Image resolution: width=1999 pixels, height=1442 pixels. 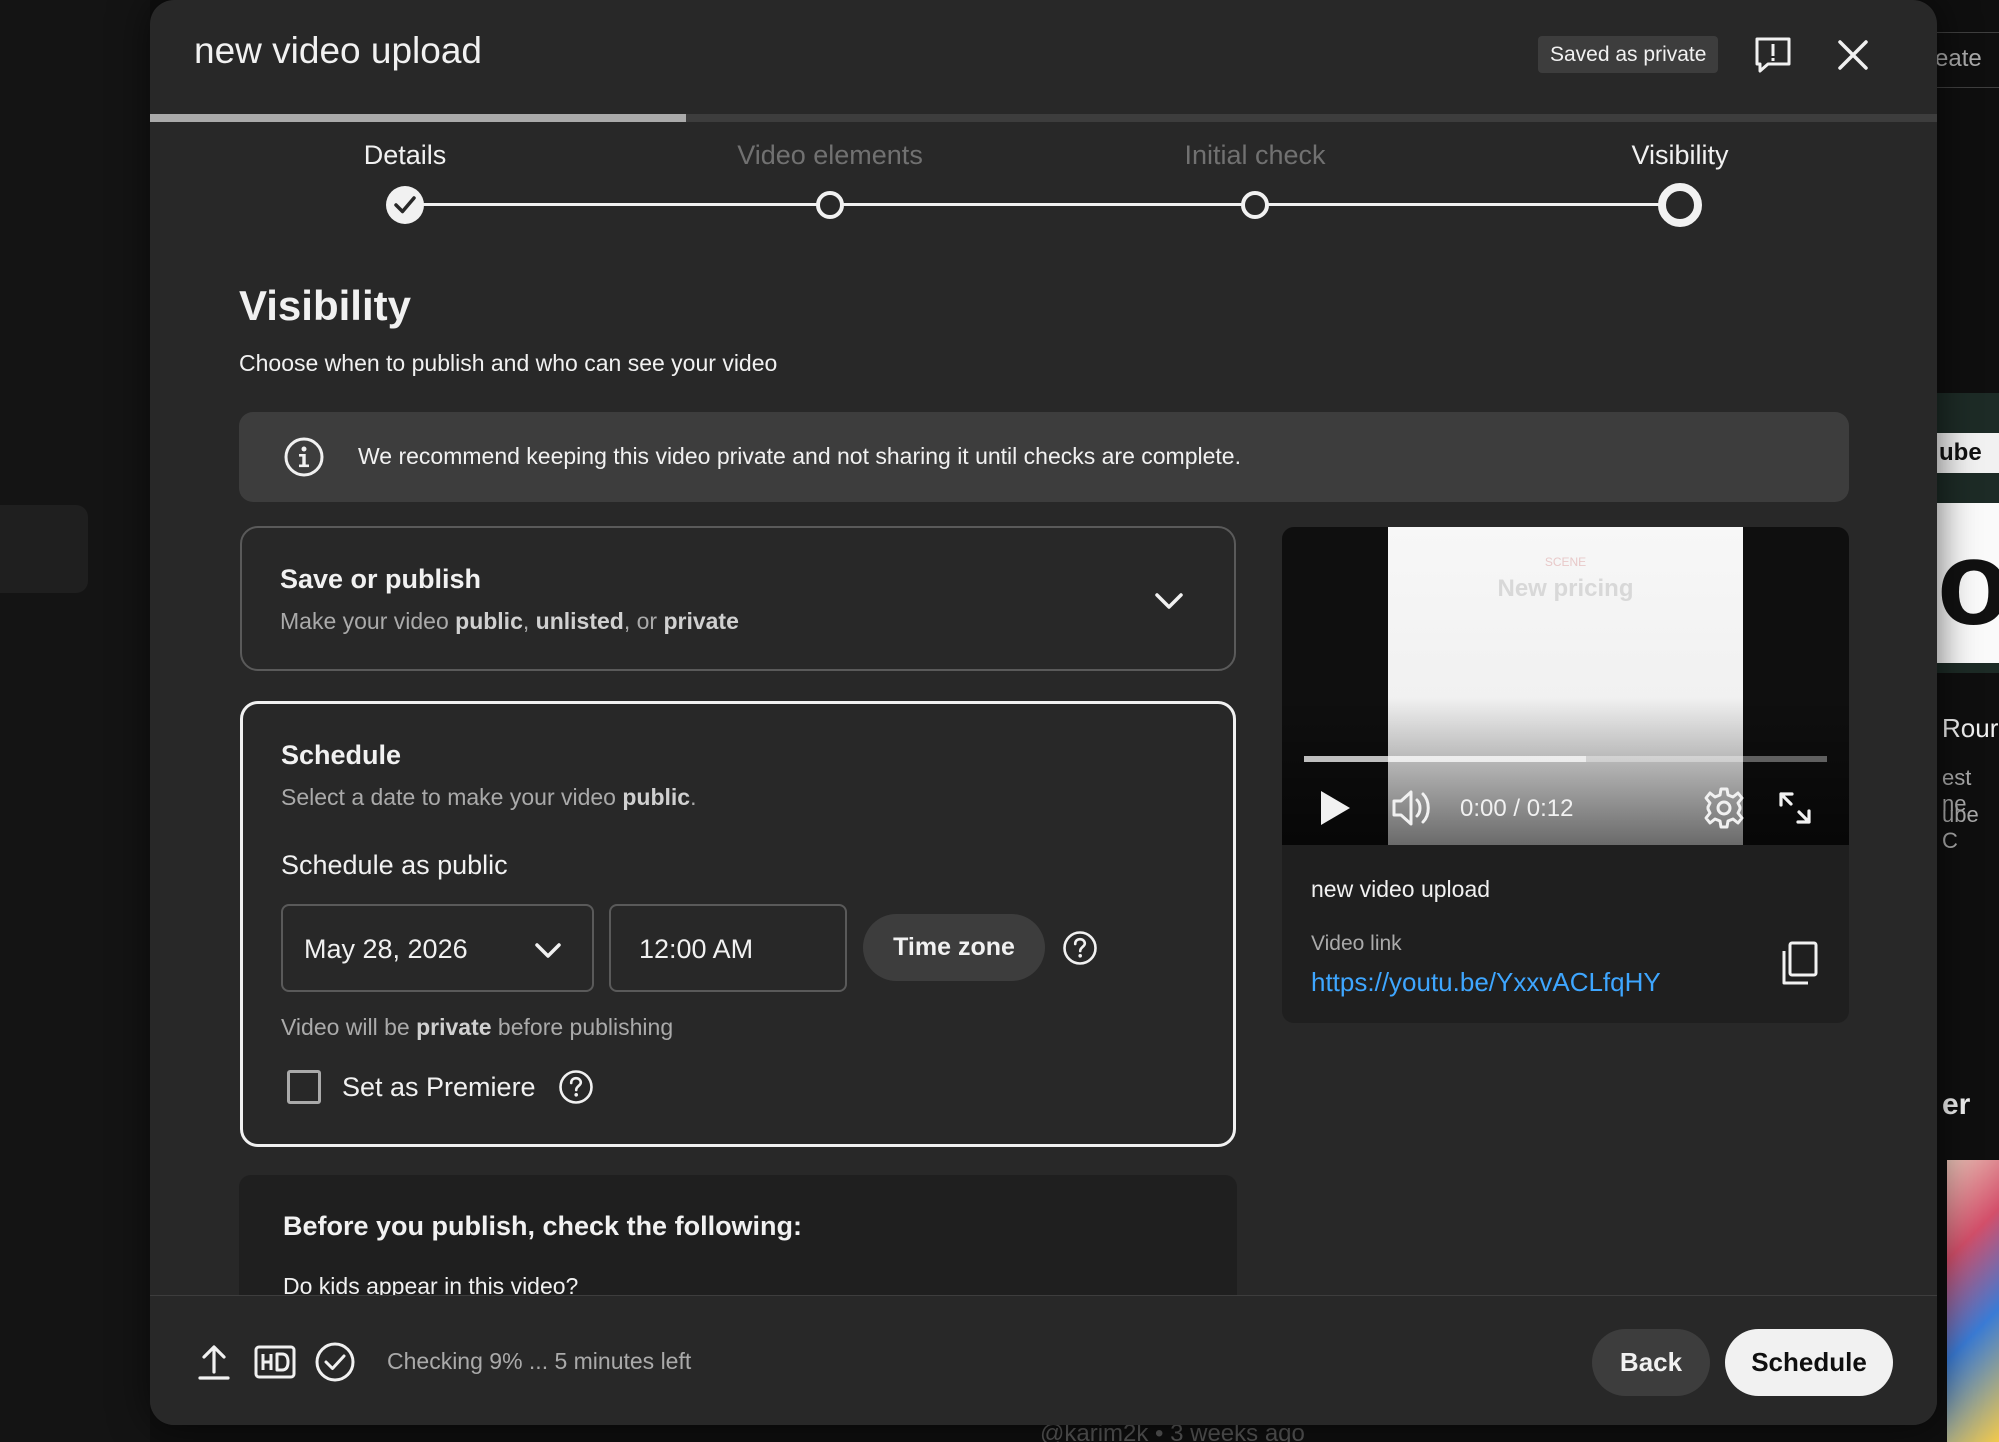 I want to click on desc-bold-unlisted: unlisted, so click(x=579, y=621).